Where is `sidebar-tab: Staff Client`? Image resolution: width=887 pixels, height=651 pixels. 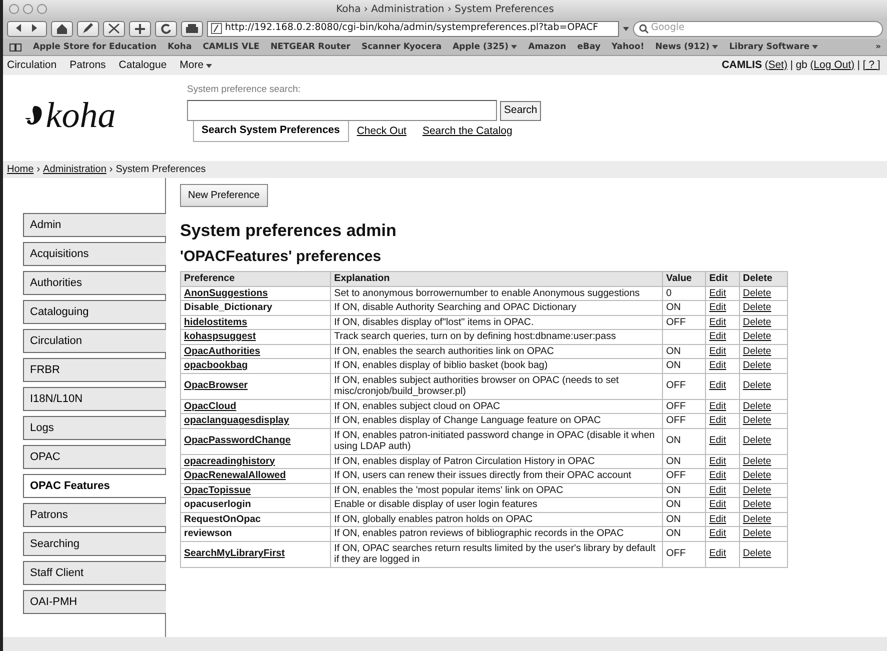 sidebar-tab: Staff Client is located at coordinates (94, 573).